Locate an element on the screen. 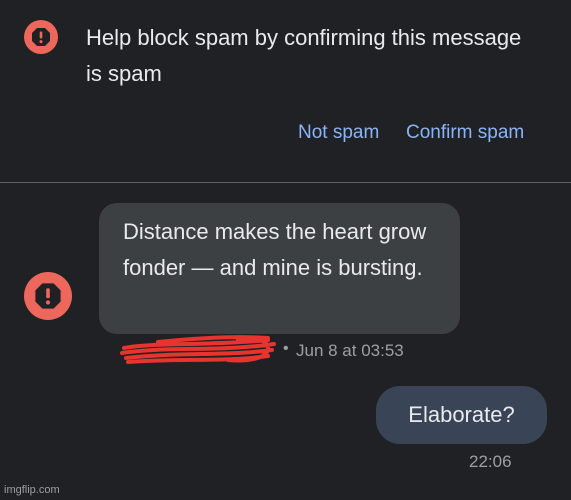 The width and height of the screenshot is (571, 500). redacted-sender-scribble is located at coordinates (198, 349).